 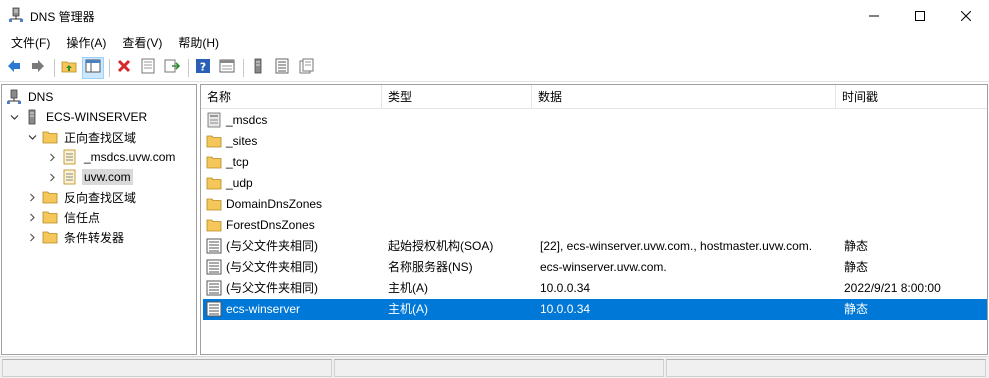 What do you see at coordinates (282, 68) in the screenshot?
I see `list-button` at bounding box center [282, 68].